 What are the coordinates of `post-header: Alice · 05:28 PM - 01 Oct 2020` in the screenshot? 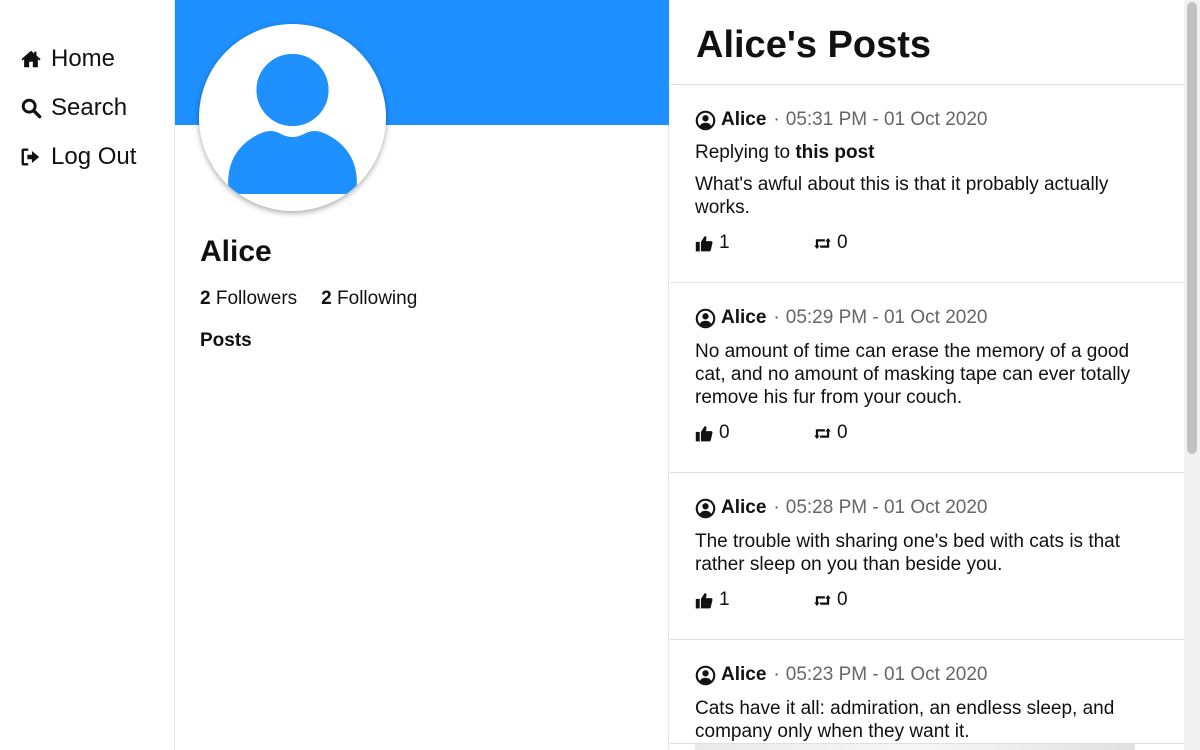 It's located at (929, 508).